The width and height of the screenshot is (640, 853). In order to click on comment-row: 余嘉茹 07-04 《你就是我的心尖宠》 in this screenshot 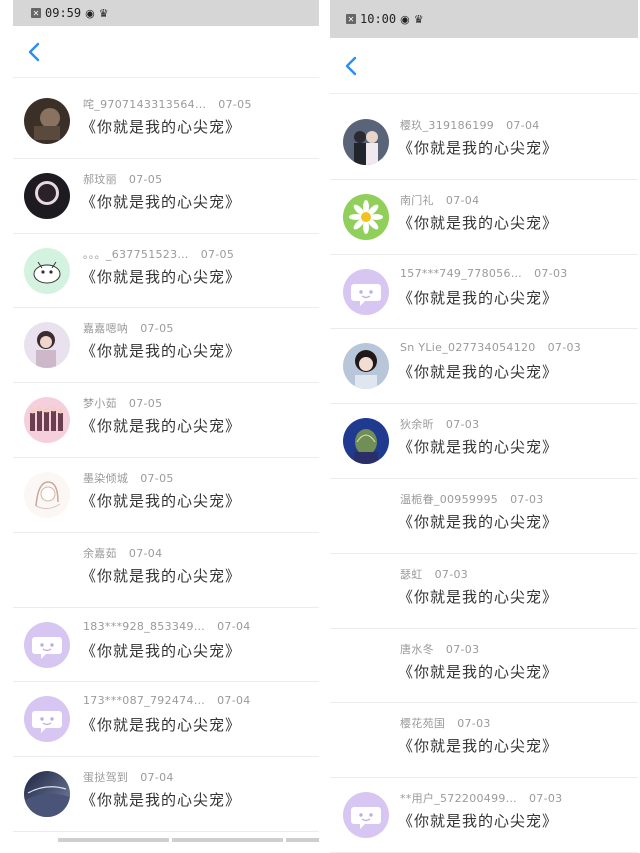, I will do `click(166, 570)`.